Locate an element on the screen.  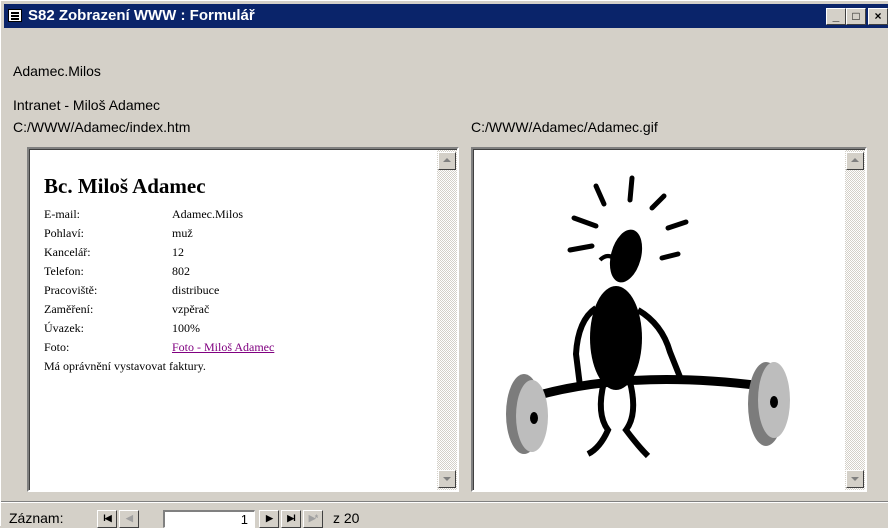
record-label: Záznam: is located at coordinates (36, 518).